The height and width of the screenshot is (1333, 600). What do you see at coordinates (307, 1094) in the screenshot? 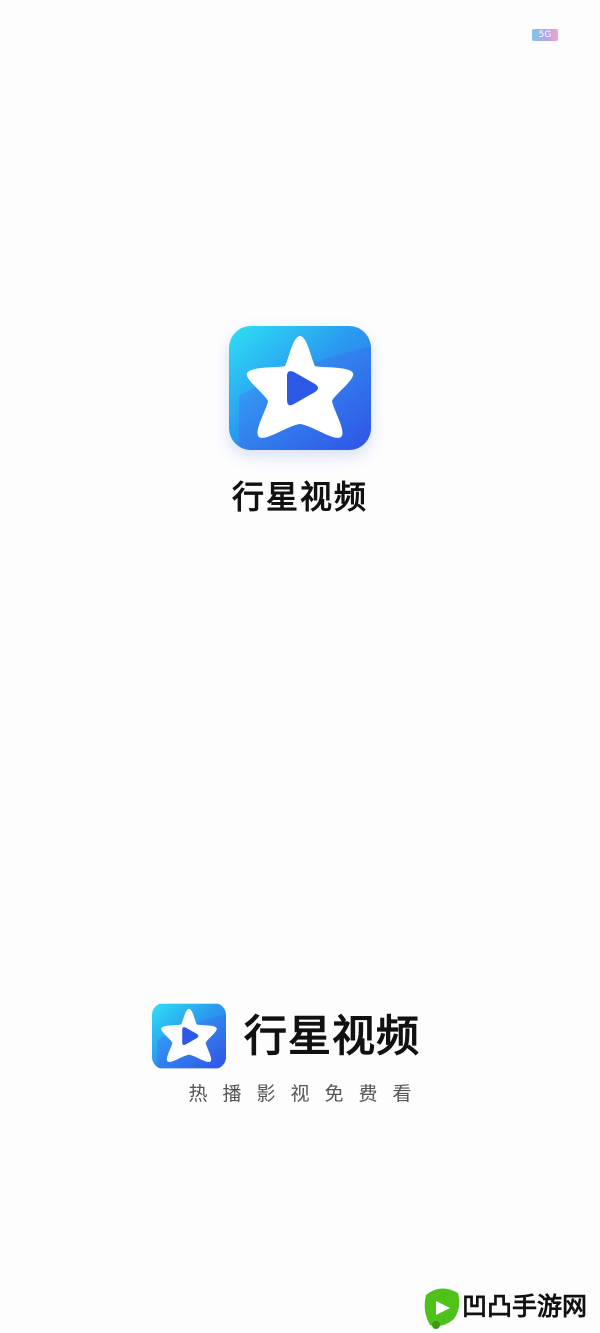
I see `footer-slogan: 热播影视免费看` at bounding box center [307, 1094].